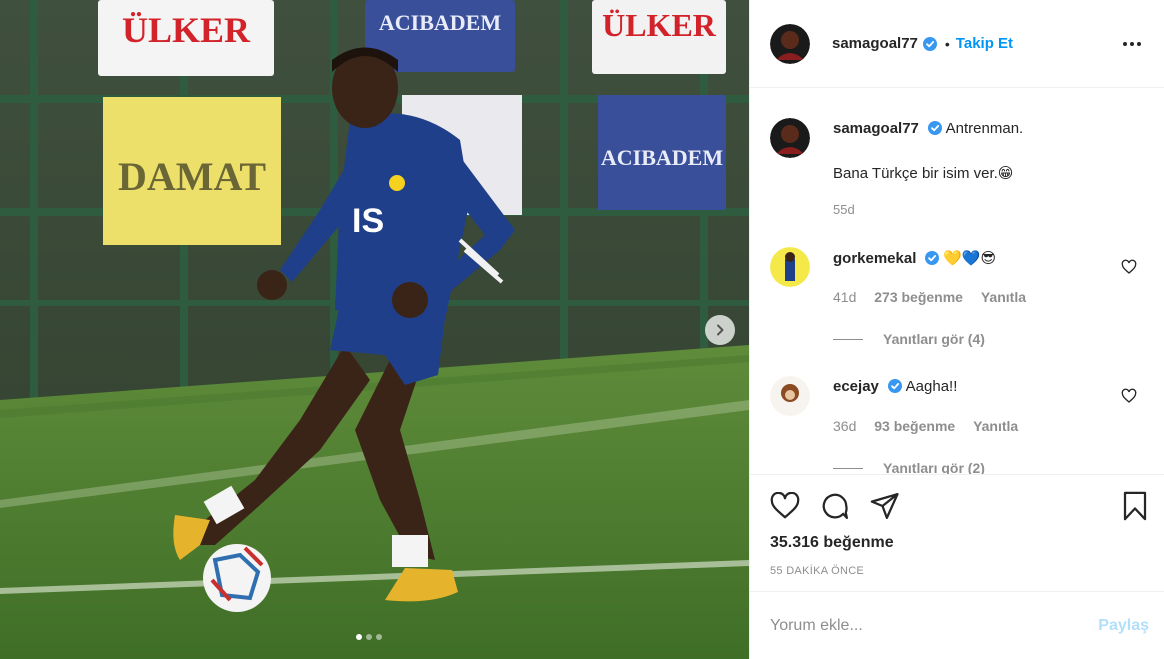 The width and height of the screenshot is (1164, 659). What do you see at coordinates (874, 258) in the screenshot?
I see `comment-username: gorkemekal` at bounding box center [874, 258].